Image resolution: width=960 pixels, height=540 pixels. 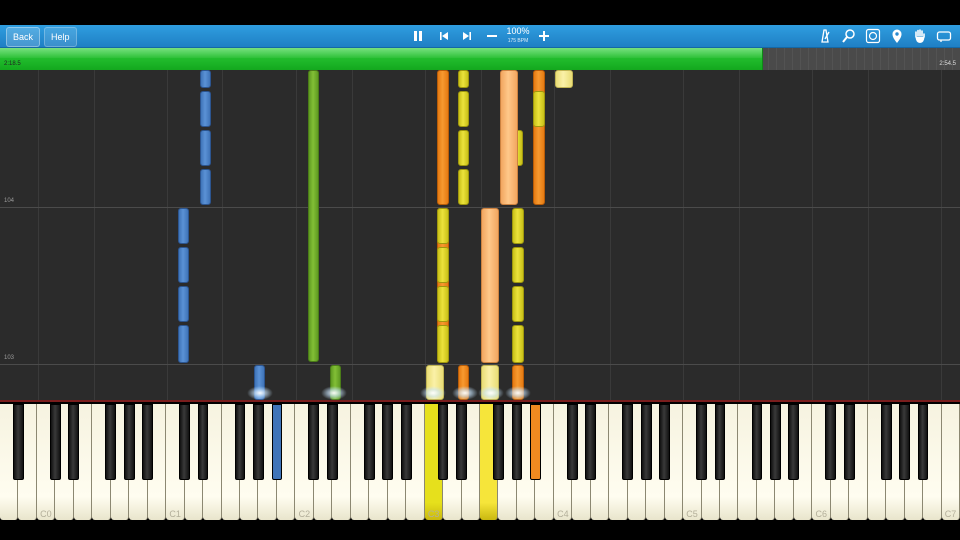 I want to click on toolbar: Back Help 100% 175 BPM, so click(x=480, y=36).